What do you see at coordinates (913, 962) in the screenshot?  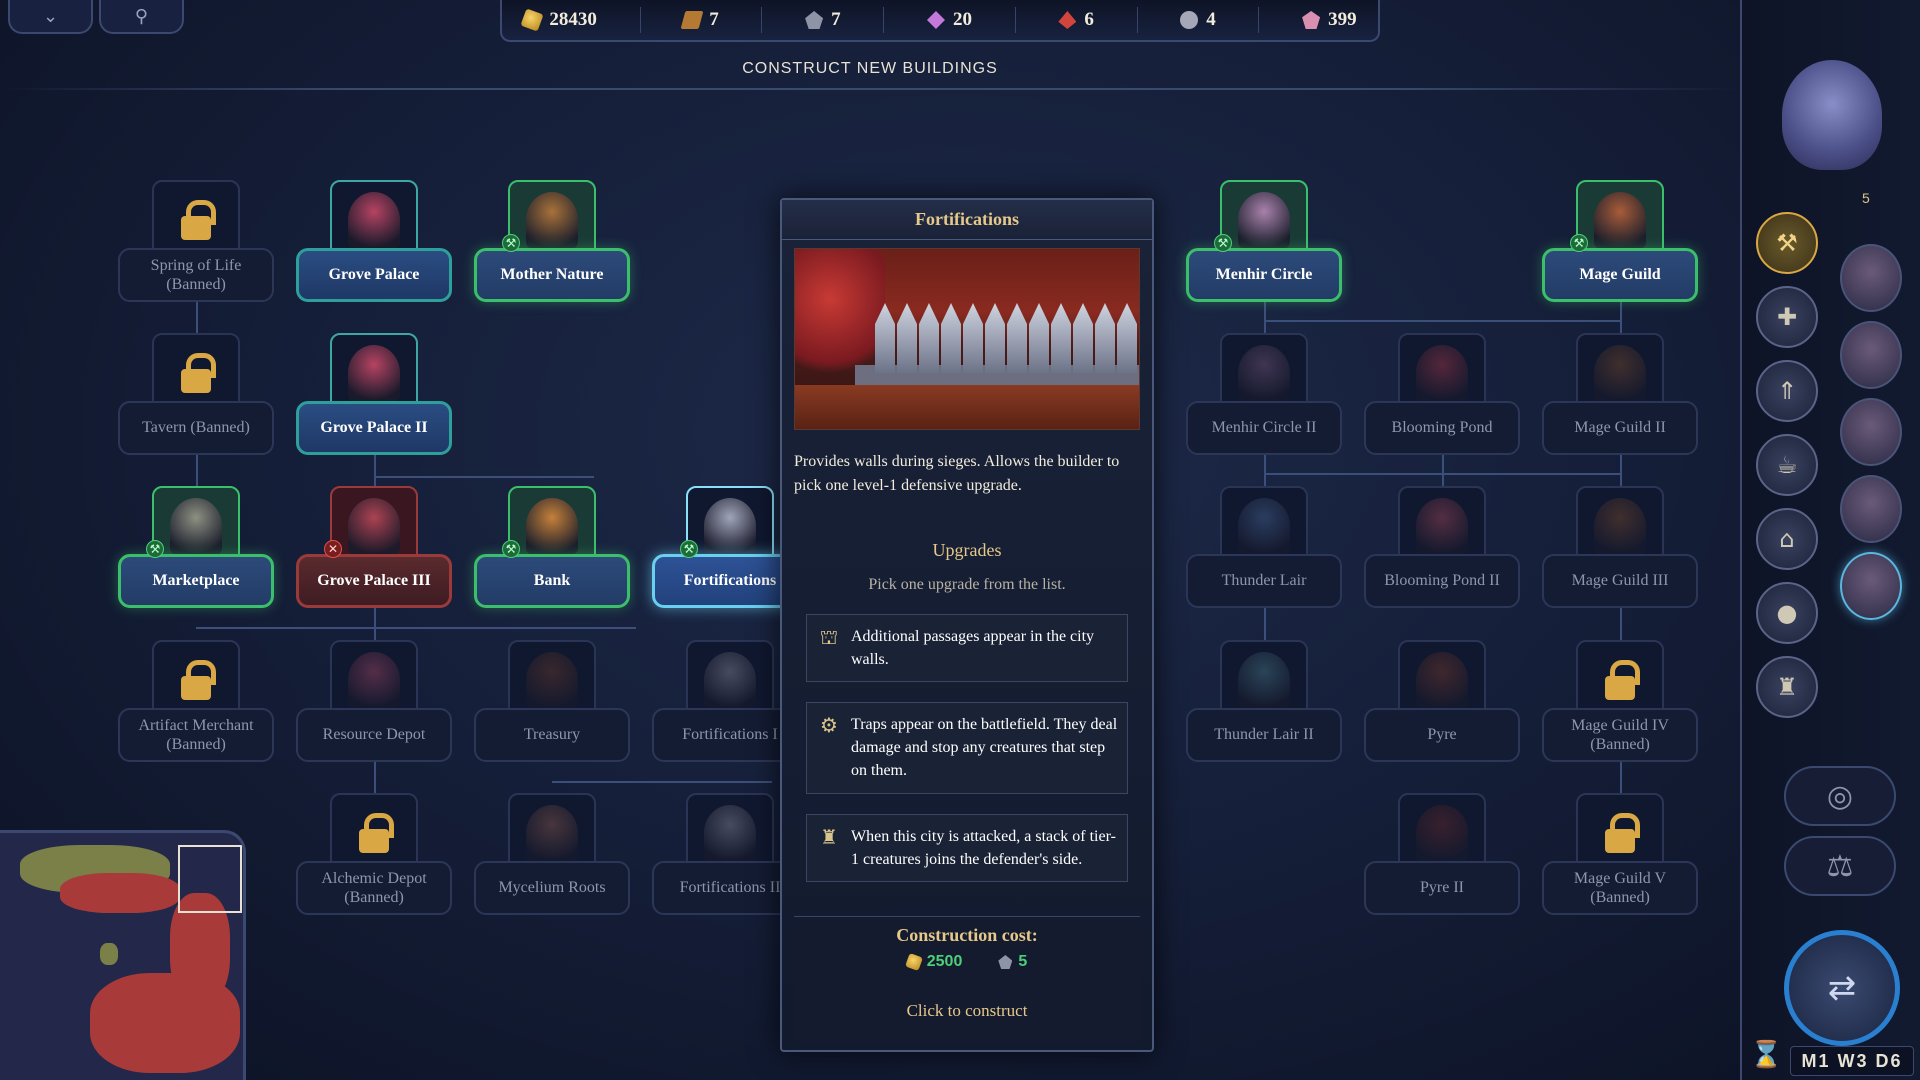 I see `gold-icon` at bounding box center [913, 962].